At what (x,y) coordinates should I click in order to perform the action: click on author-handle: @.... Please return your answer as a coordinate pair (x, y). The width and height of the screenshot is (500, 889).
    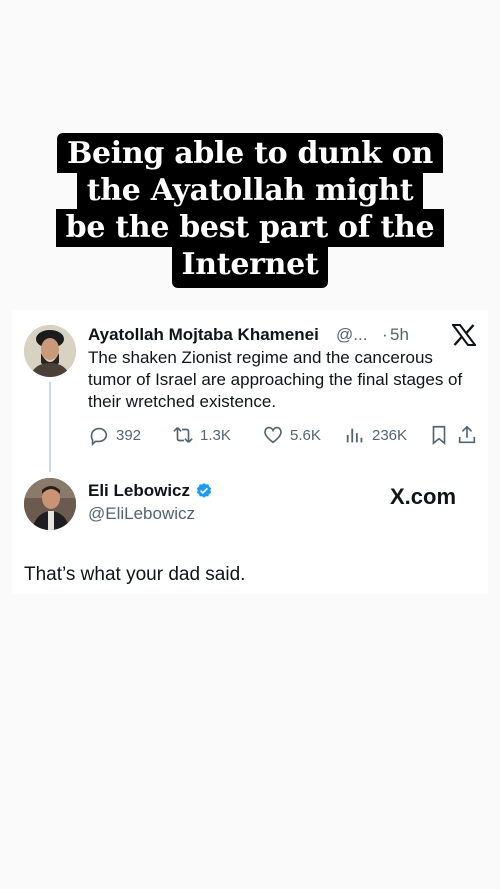
    Looking at the image, I should click on (351, 335).